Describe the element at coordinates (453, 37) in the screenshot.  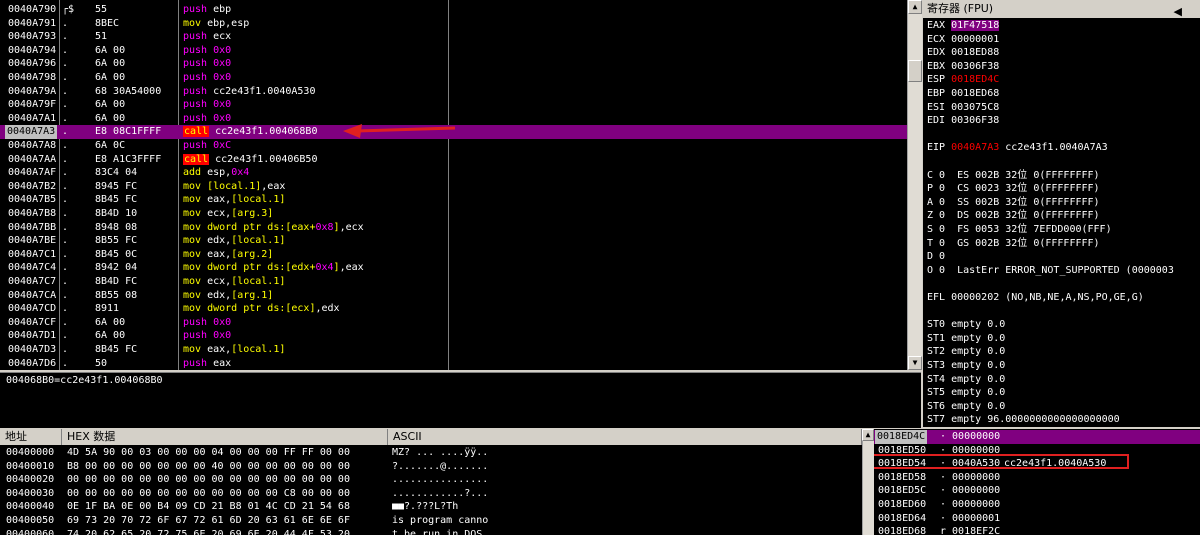
I see `disassembly-row: 0040A793. 51 push ecx` at that location.